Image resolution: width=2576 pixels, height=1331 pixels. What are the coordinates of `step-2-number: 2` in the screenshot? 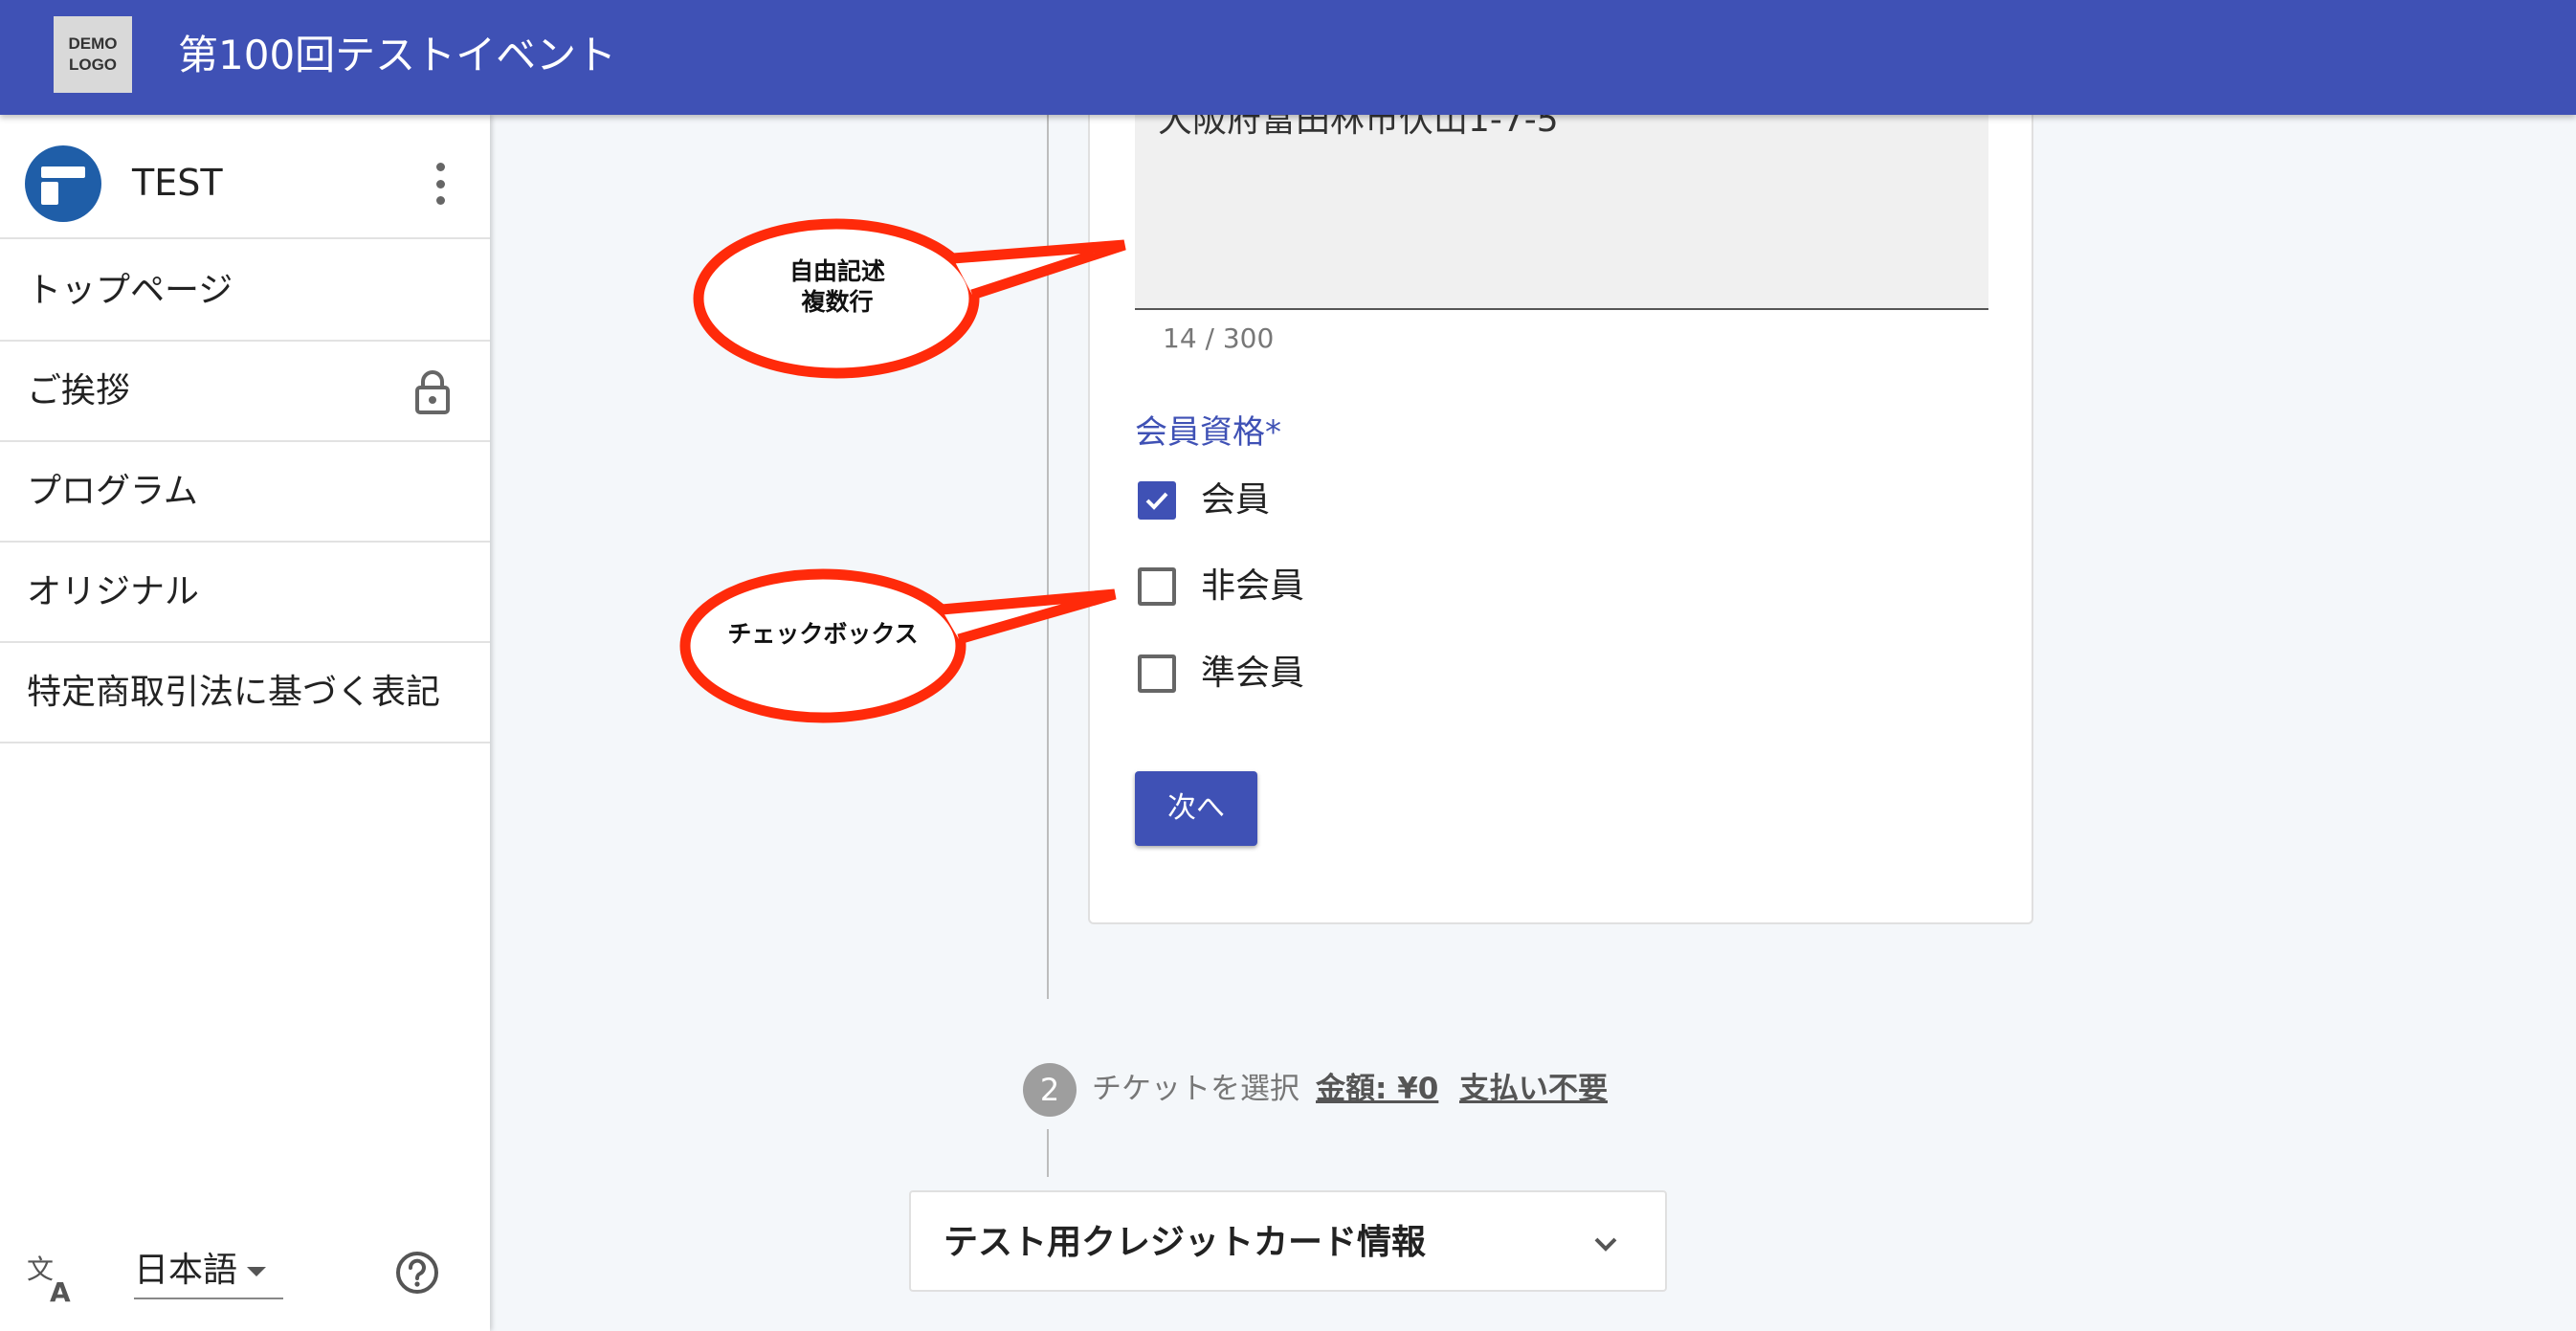 It's located at (1050, 1090).